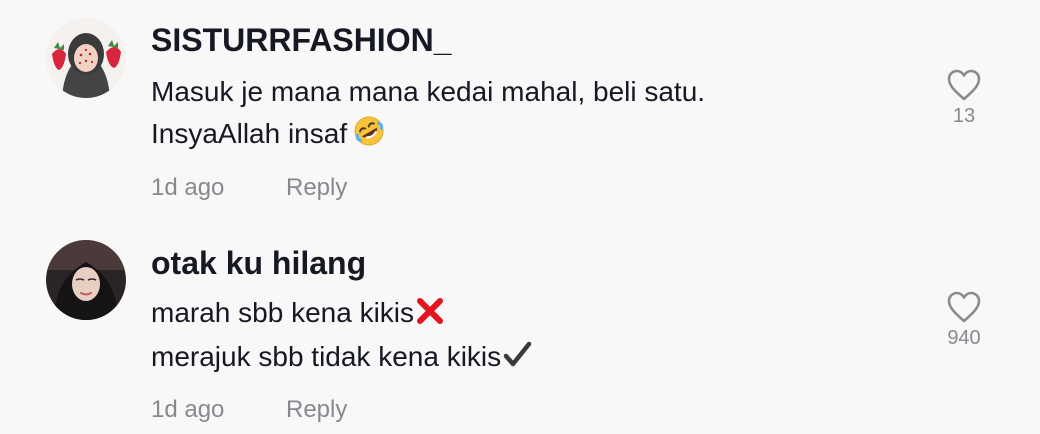  I want to click on comment-text-line: merajuk sbb tidak kena kikis, so click(341, 359).